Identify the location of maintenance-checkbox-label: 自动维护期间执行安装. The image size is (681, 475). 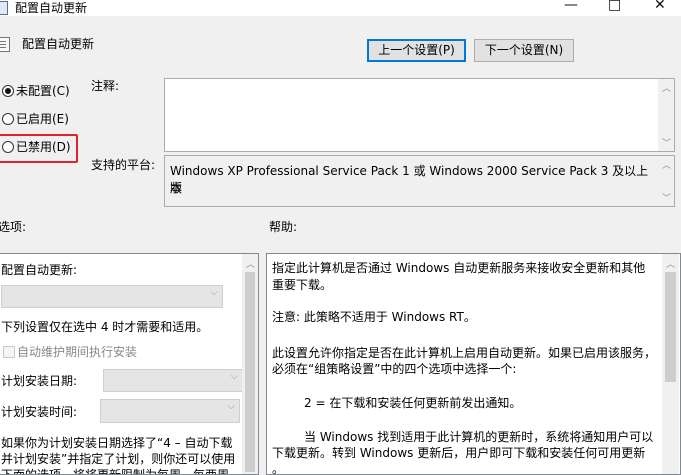
(77, 352).